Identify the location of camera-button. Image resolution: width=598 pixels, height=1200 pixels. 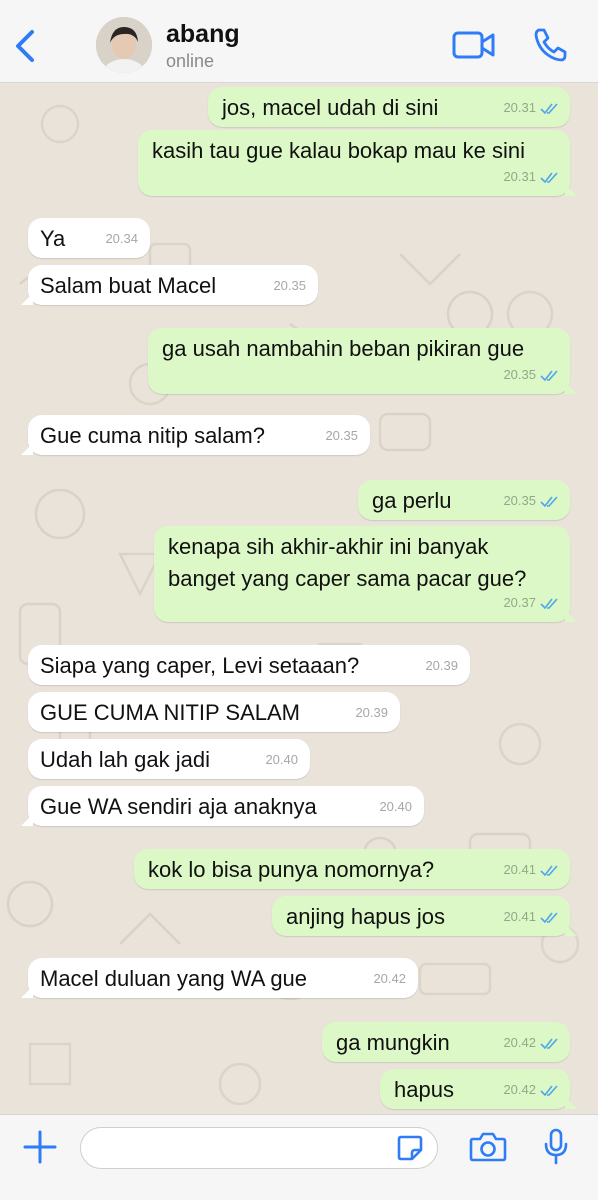
(488, 1147).